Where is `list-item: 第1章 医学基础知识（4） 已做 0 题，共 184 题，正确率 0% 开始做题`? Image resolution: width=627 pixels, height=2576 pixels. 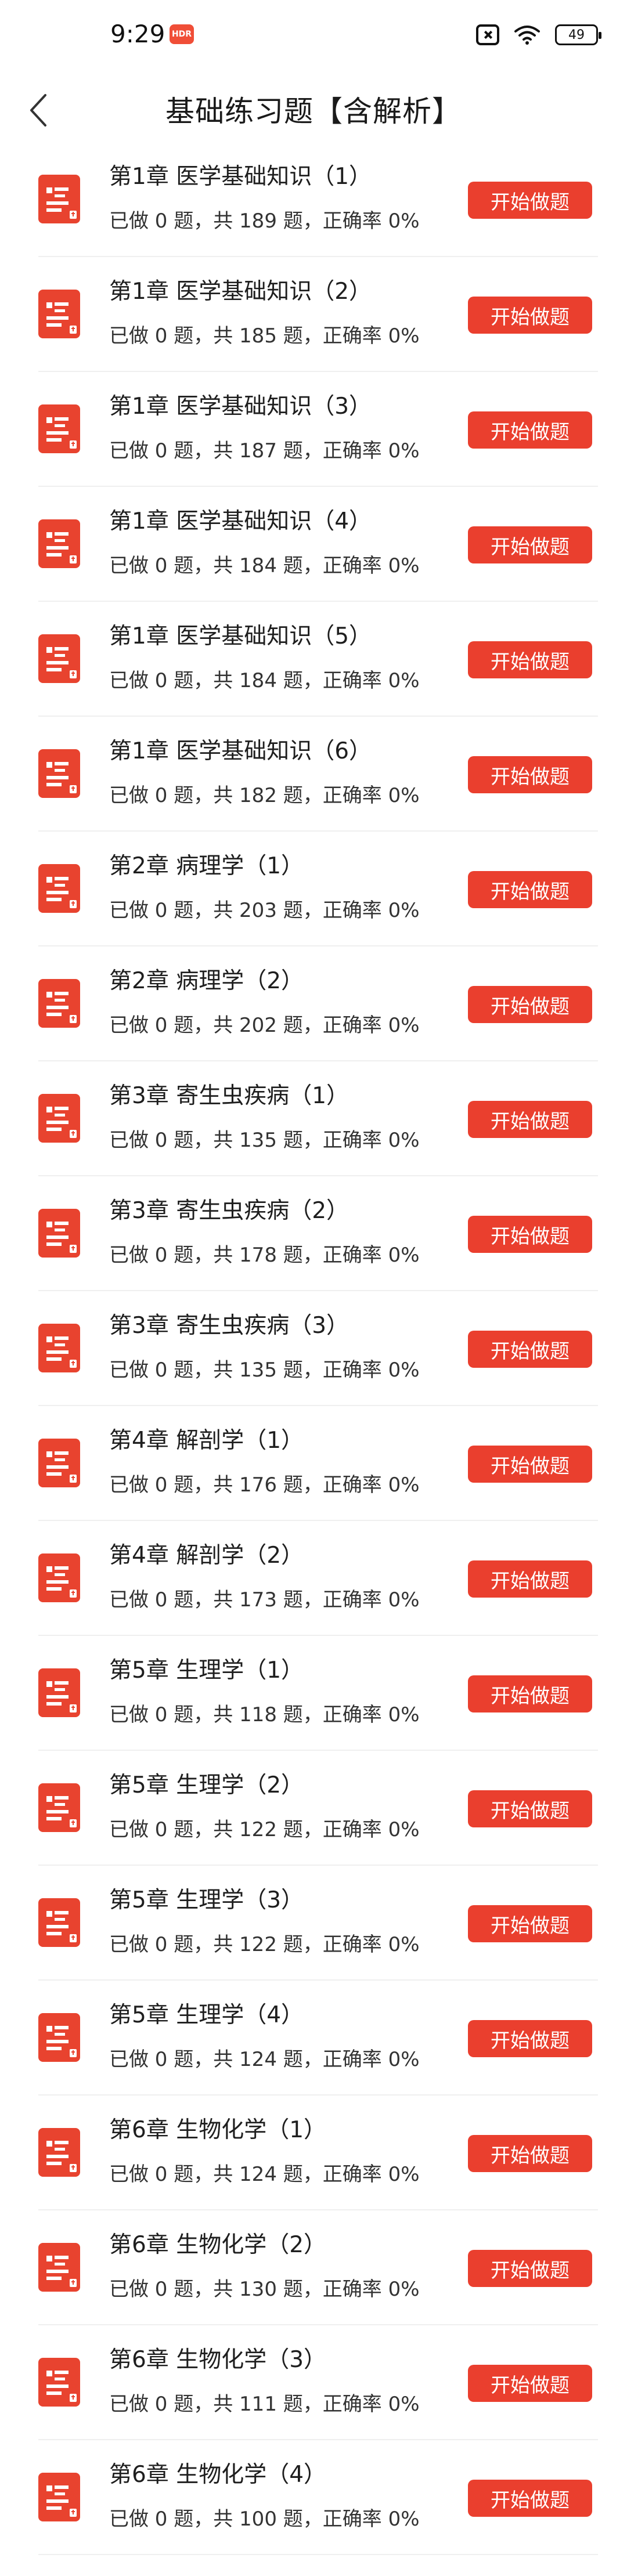
list-item: 第1章 医学基础知识（4） 已做 0 题，共 184 题，正确率 0% 开始做题 is located at coordinates (313, 544).